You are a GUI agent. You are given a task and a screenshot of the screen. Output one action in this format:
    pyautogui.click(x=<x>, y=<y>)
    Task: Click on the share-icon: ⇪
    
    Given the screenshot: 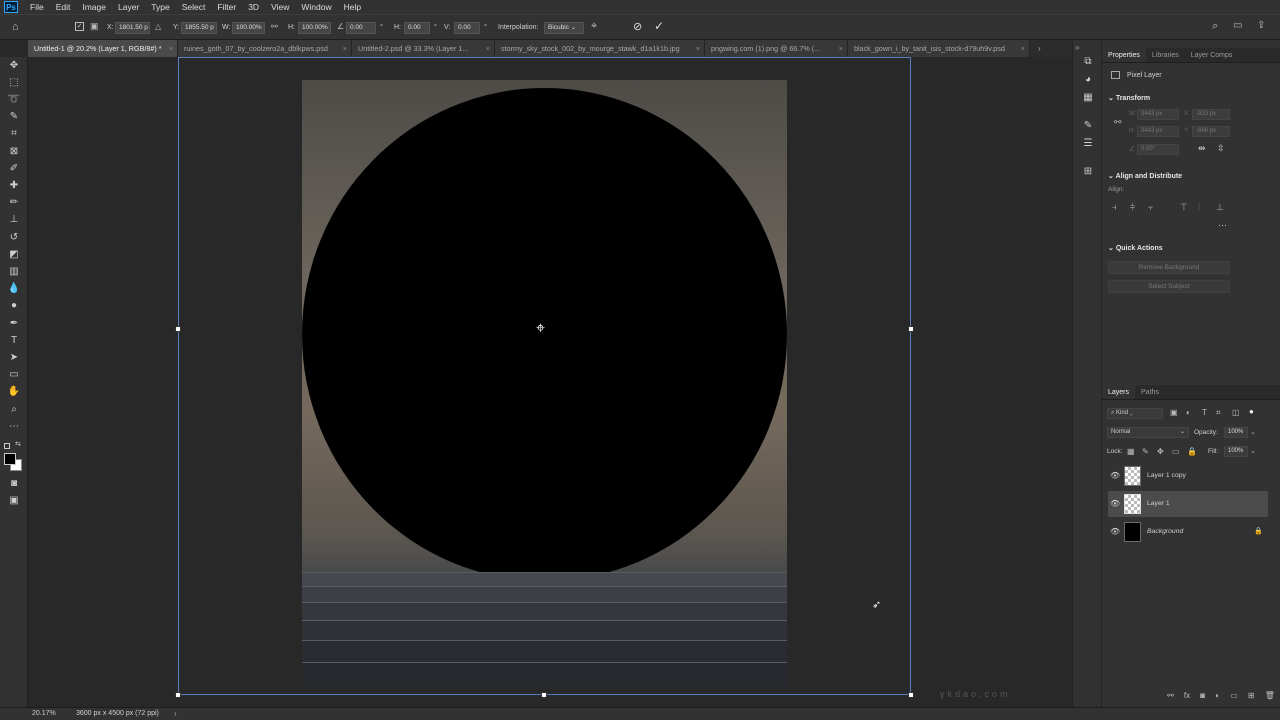 What is the action you would take?
    pyautogui.click(x=1261, y=25)
    